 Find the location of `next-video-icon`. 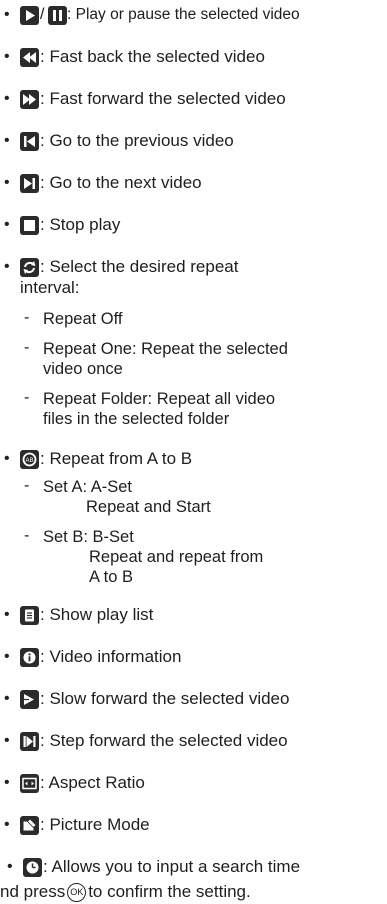

next-video-icon is located at coordinates (29, 183).